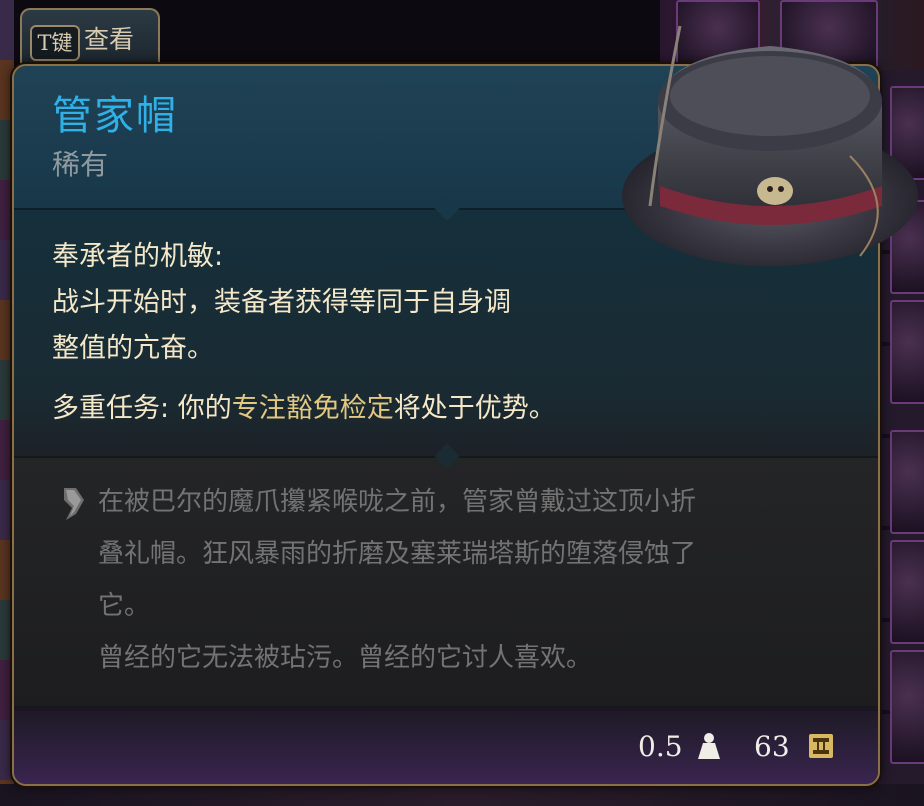 This screenshot has width=924, height=806. Describe the element at coordinates (55, 43) in the screenshot. I see `keybind-badge: T键` at that location.